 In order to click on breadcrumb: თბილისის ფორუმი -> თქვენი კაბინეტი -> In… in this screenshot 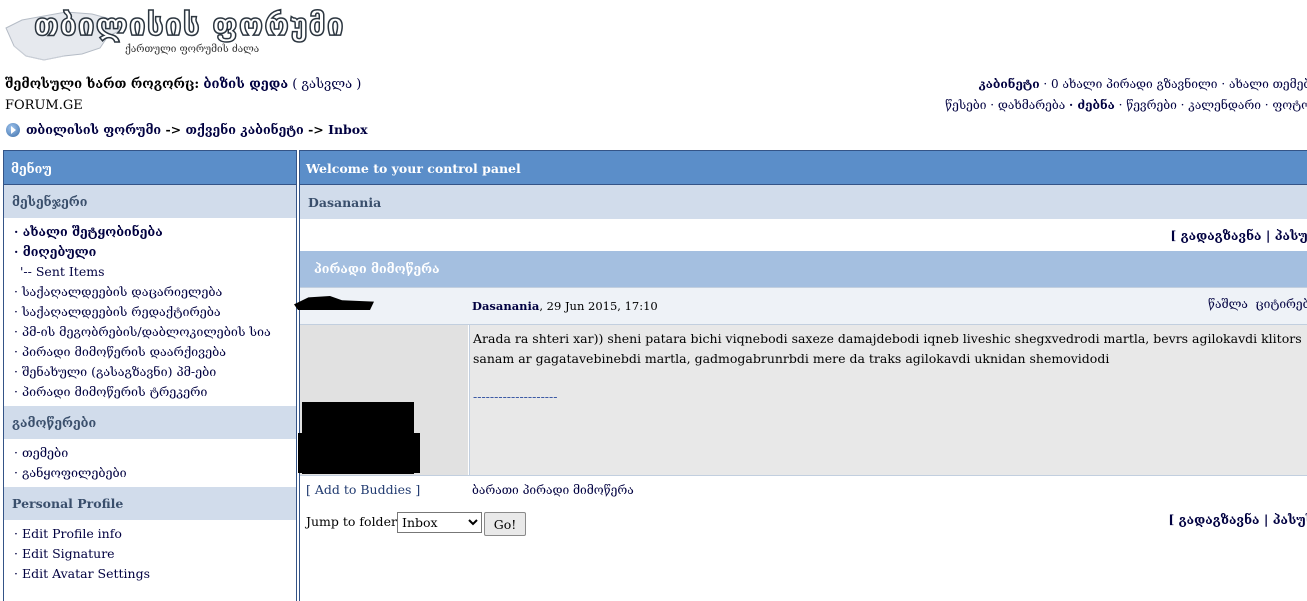, I will do `click(187, 129)`.